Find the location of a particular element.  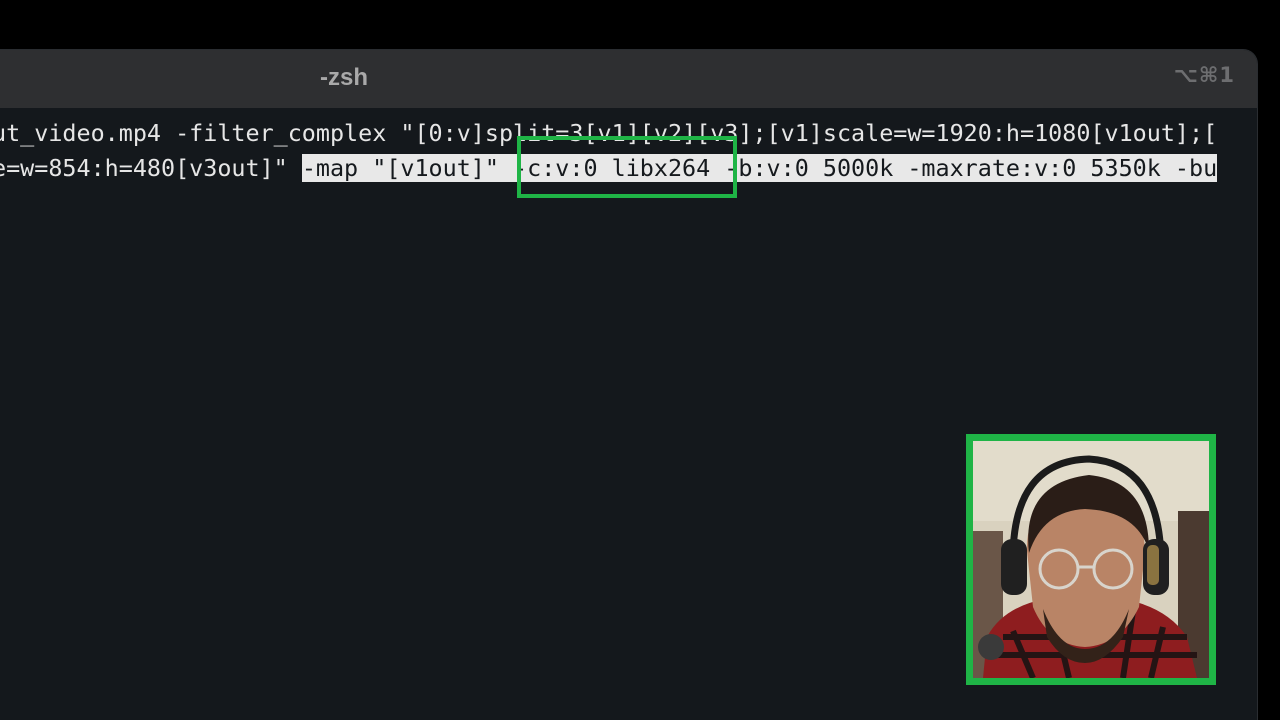

presenter-webcam-image is located at coordinates (1091, 559).